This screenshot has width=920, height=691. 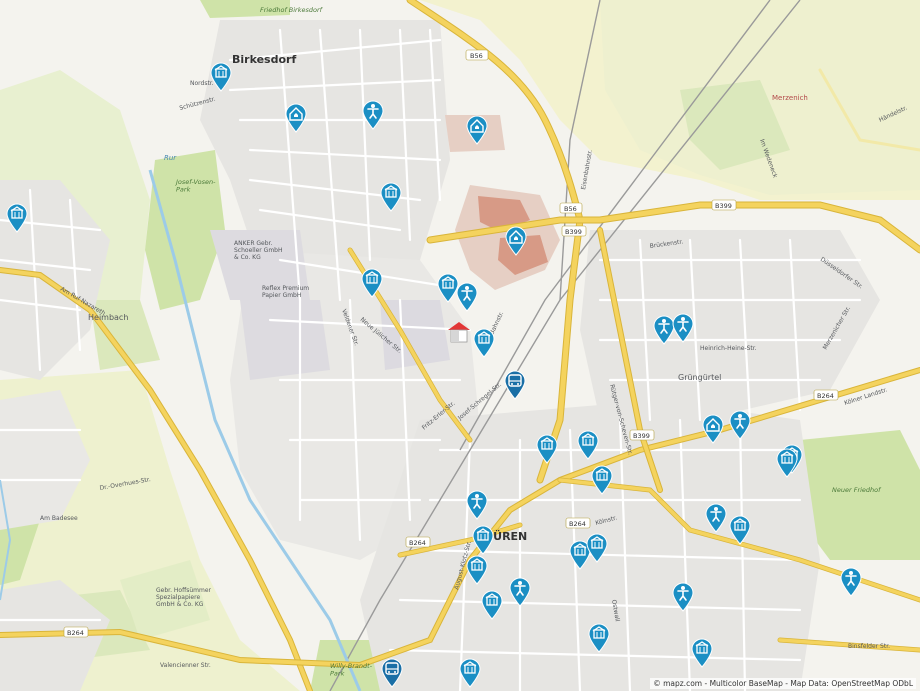 I want to click on street-label: Binsfelder Str., so click(x=869, y=646).